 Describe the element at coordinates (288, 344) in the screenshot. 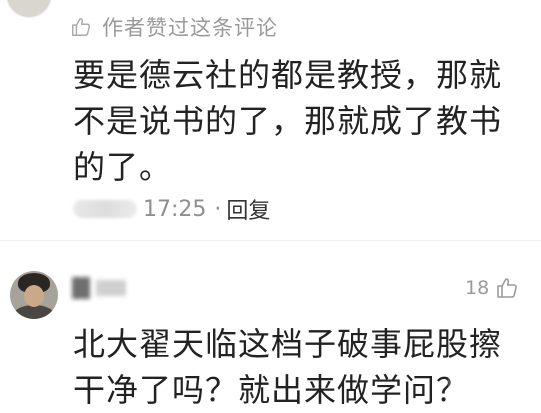

I see `comment-text-line: 北大翟天临这档子破事屁股擦` at that location.